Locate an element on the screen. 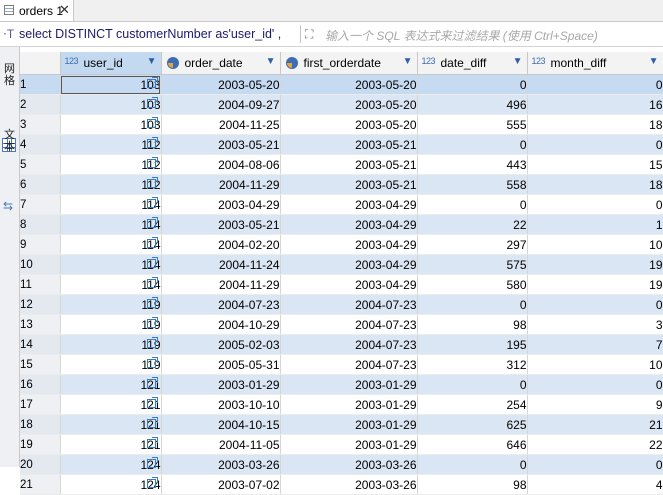  table-row: 8 114 2003-05-21 2003-04-29 22 1 is located at coordinates (341, 224).